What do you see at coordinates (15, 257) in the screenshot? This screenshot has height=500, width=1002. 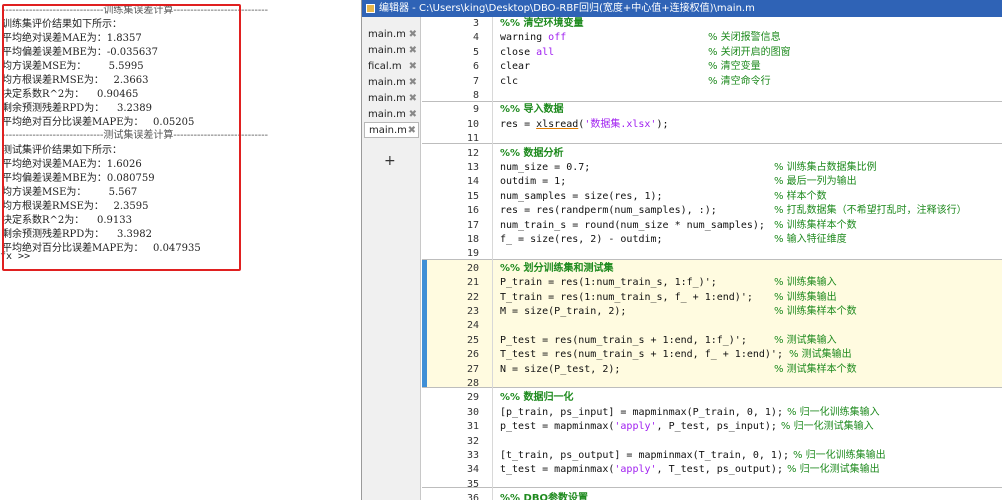 I see `command-prompt: fx >>` at bounding box center [15, 257].